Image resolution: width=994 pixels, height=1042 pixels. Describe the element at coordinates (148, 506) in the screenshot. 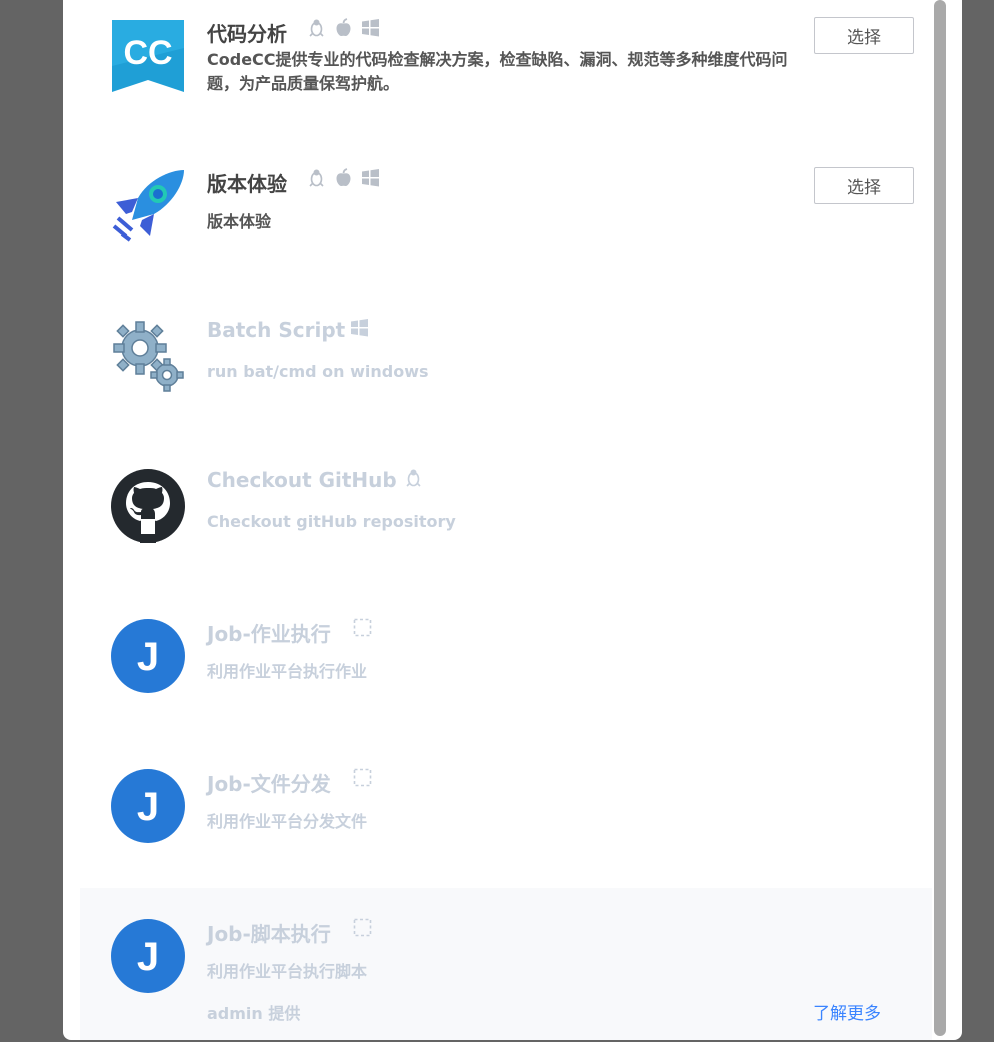

I see `github-logo-icon` at that location.